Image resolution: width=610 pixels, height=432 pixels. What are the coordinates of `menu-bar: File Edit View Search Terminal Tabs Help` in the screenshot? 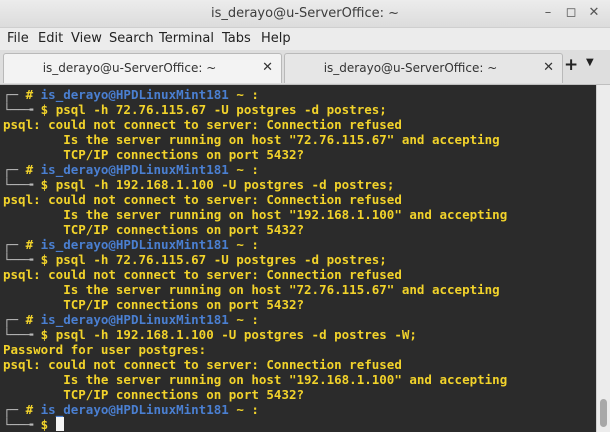 It's located at (305, 39).